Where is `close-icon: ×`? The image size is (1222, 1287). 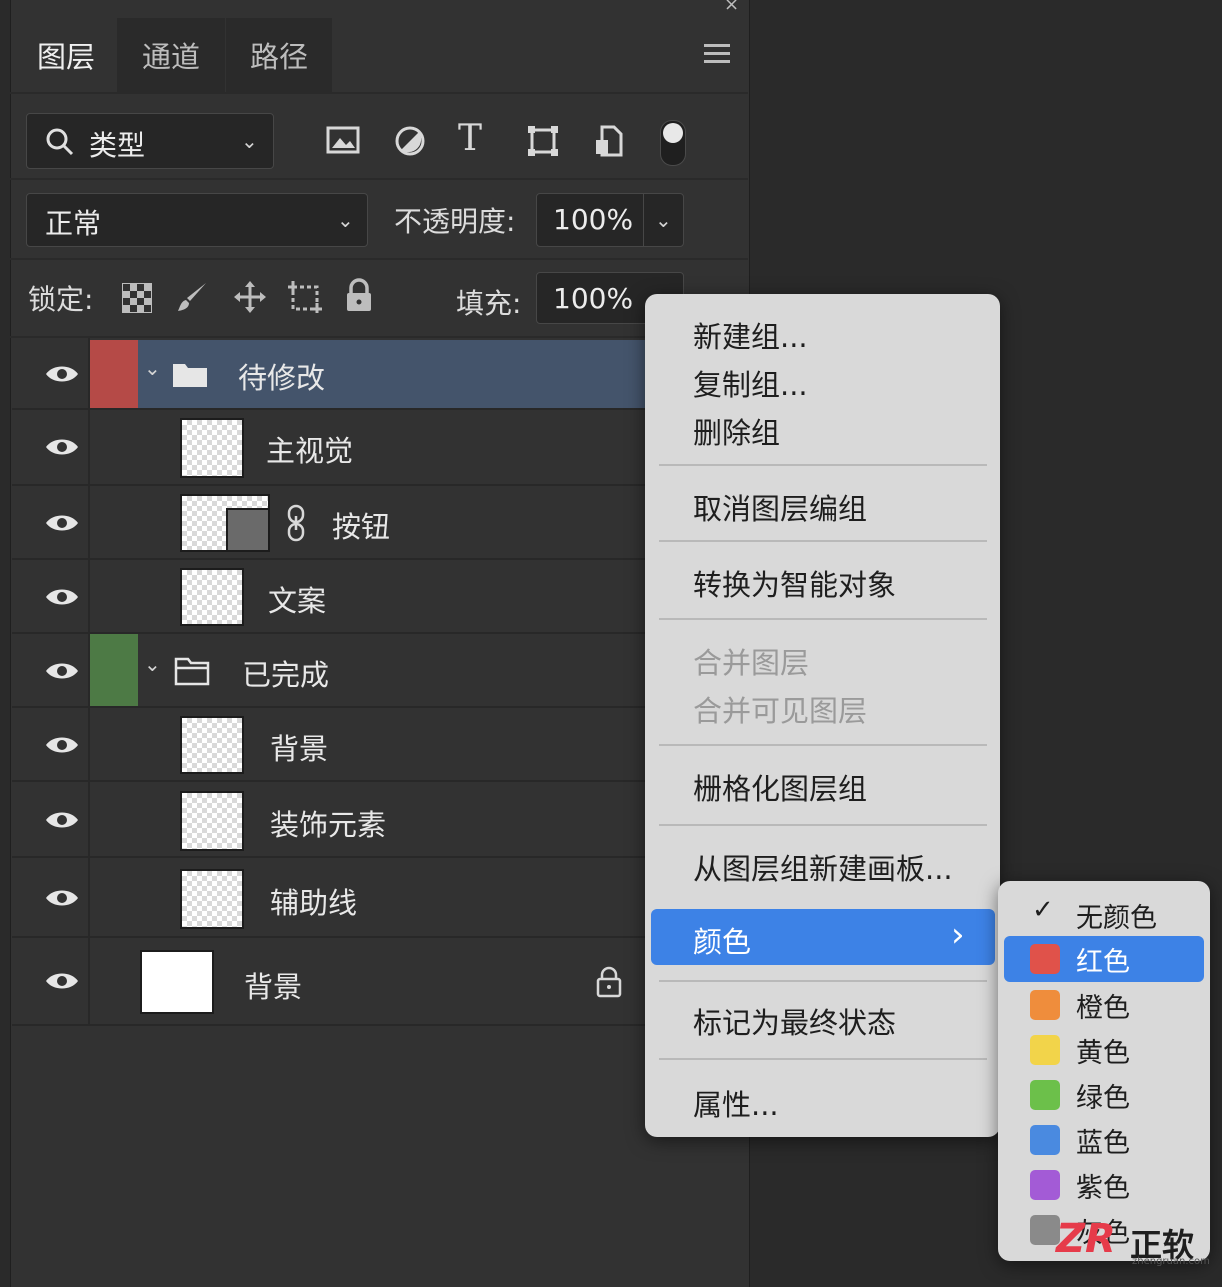
close-icon: × is located at coordinates (731, 7).